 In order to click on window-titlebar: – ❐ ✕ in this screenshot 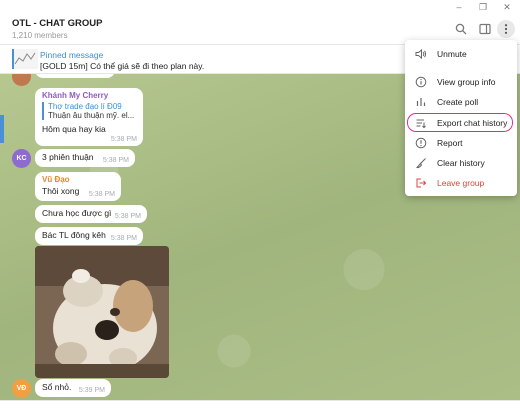, I will do `click(260, 7)`.